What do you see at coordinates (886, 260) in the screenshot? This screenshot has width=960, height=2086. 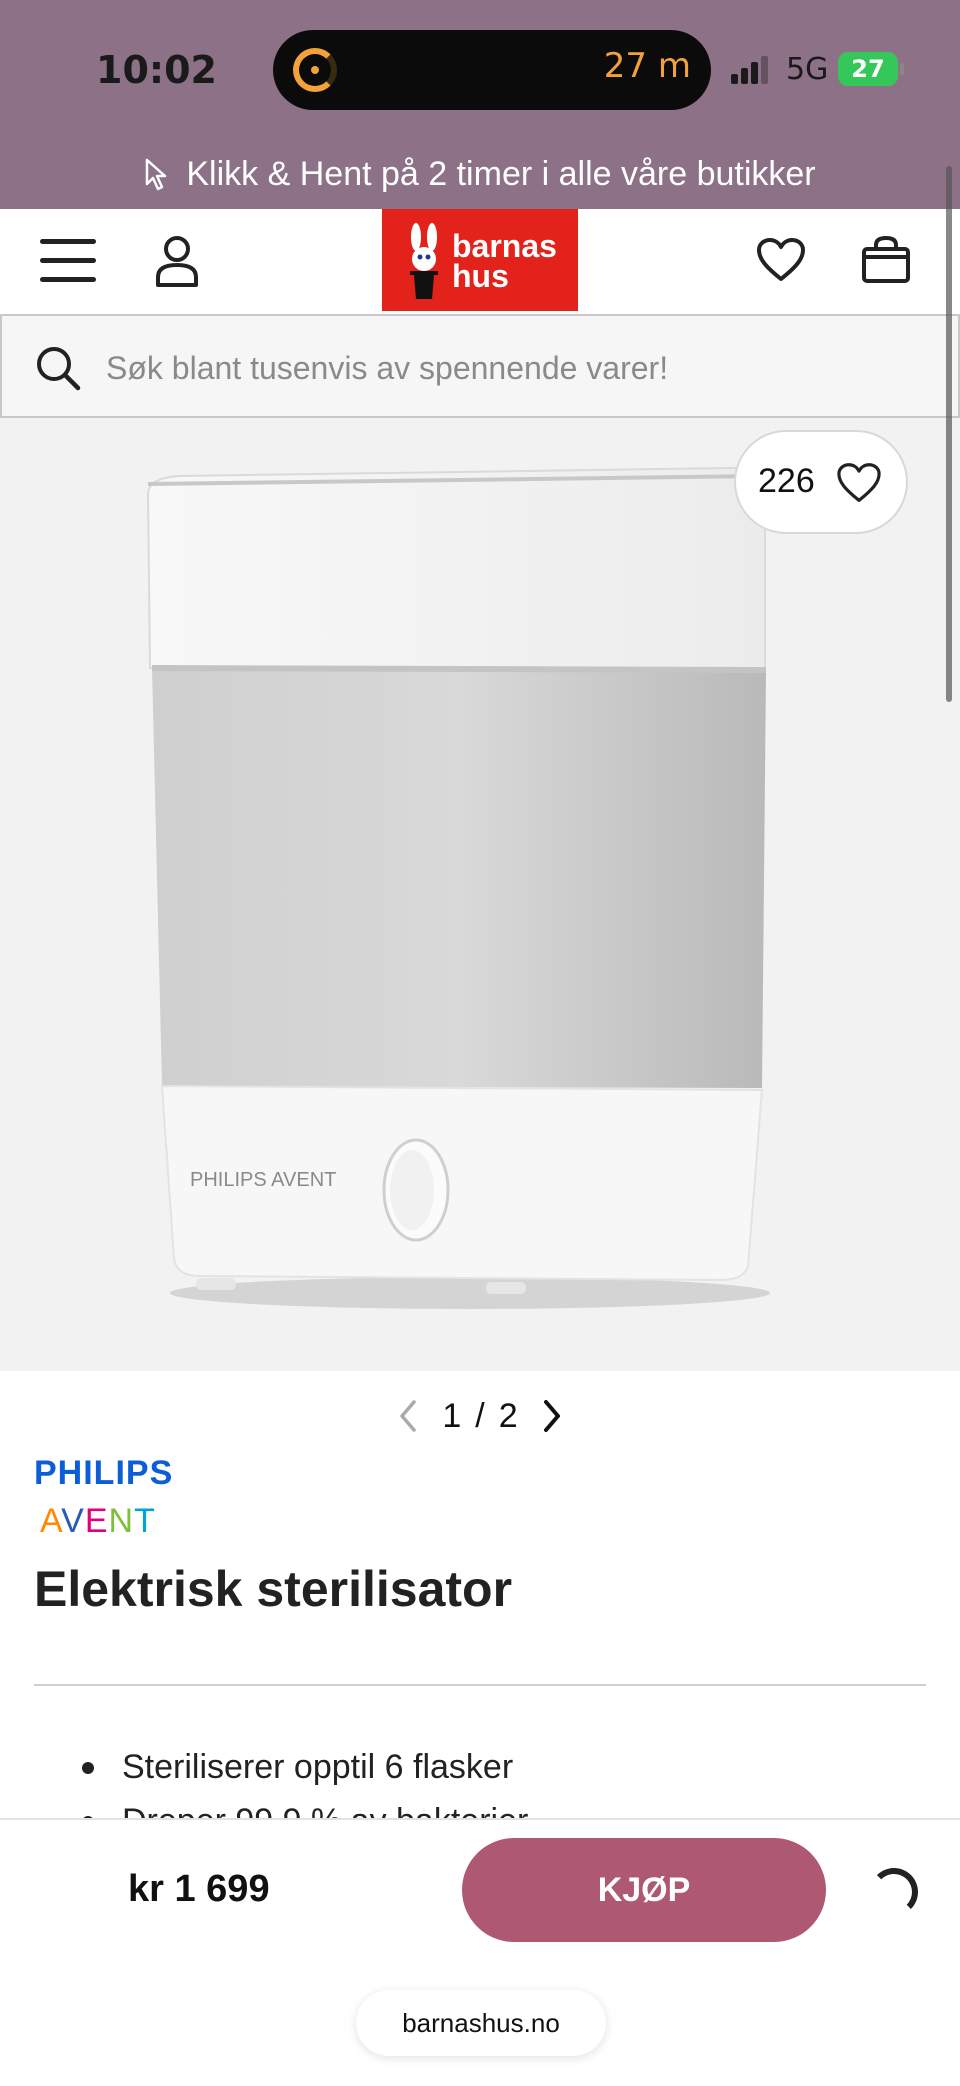 I see `cart-bag-icon` at bounding box center [886, 260].